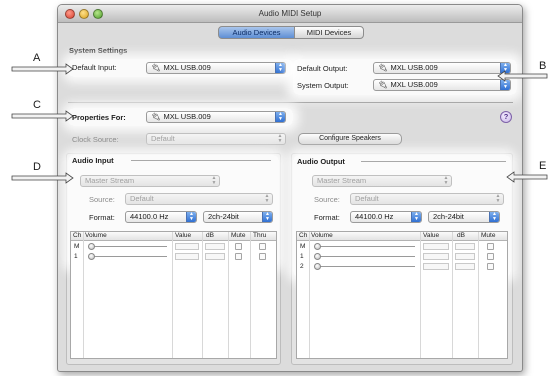 The width and height of the screenshot is (559, 376). Describe the element at coordinates (42, 69) in the screenshot. I see `callout-arrow-a` at that location.